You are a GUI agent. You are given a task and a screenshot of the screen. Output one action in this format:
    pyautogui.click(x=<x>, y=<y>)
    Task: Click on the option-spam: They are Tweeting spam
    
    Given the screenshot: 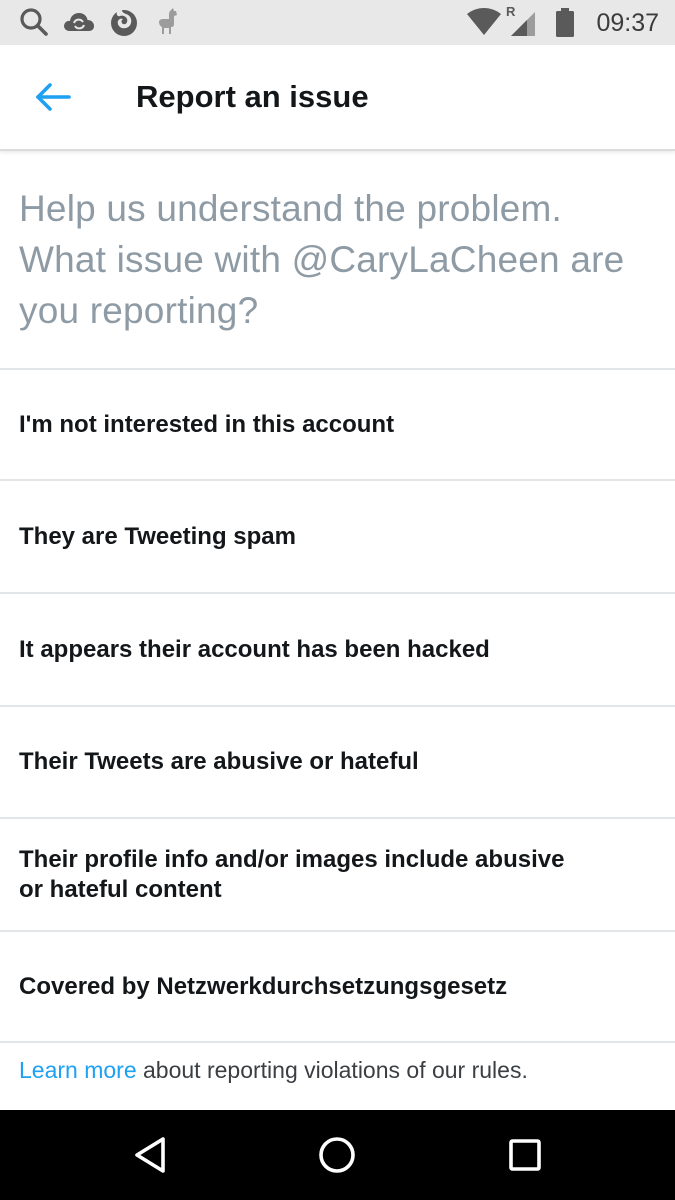 What is the action you would take?
    pyautogui.click(x=337, y=535)
    